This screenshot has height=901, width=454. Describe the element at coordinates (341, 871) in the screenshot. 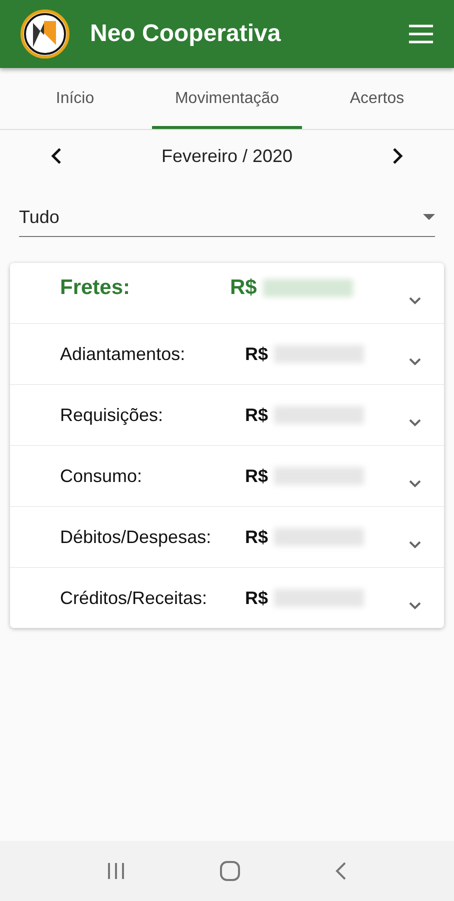

I see `back-icon` at that location.